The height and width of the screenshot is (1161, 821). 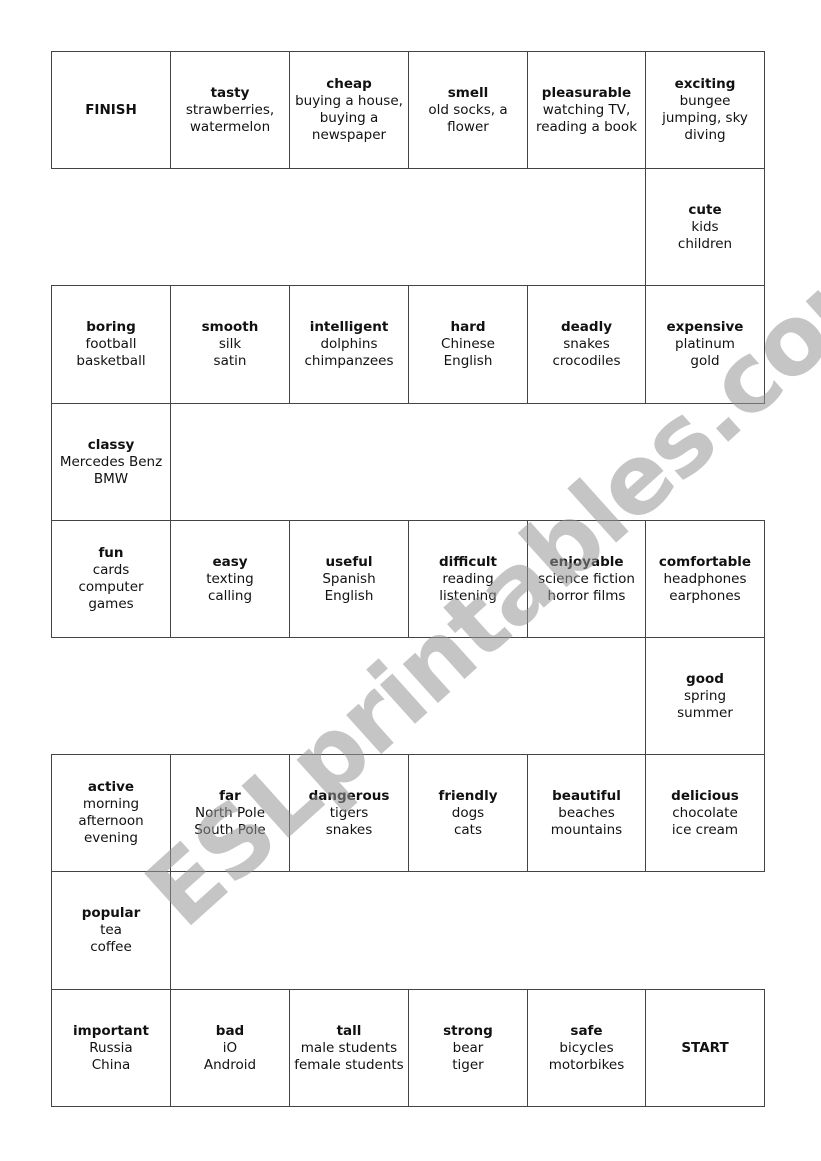 I want to click on square-example: beaches, so click(x=586, y=812).